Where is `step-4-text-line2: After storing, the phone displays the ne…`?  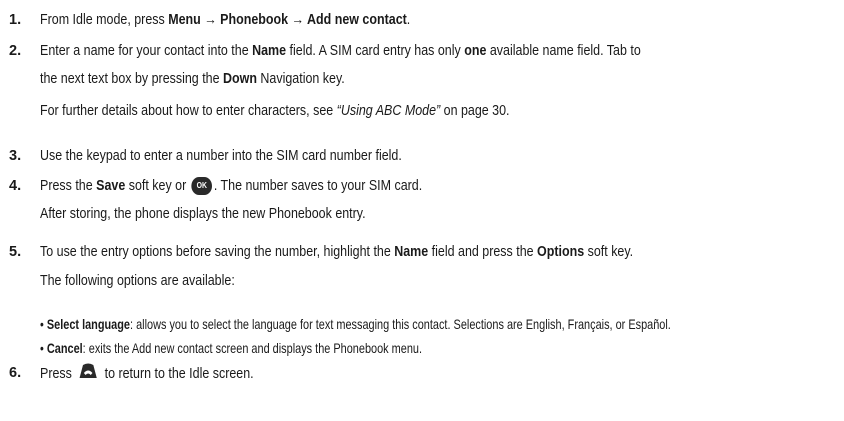
step-4-text-line2: After storing, the phone displays the ne… is located at coordinates (203, 214).